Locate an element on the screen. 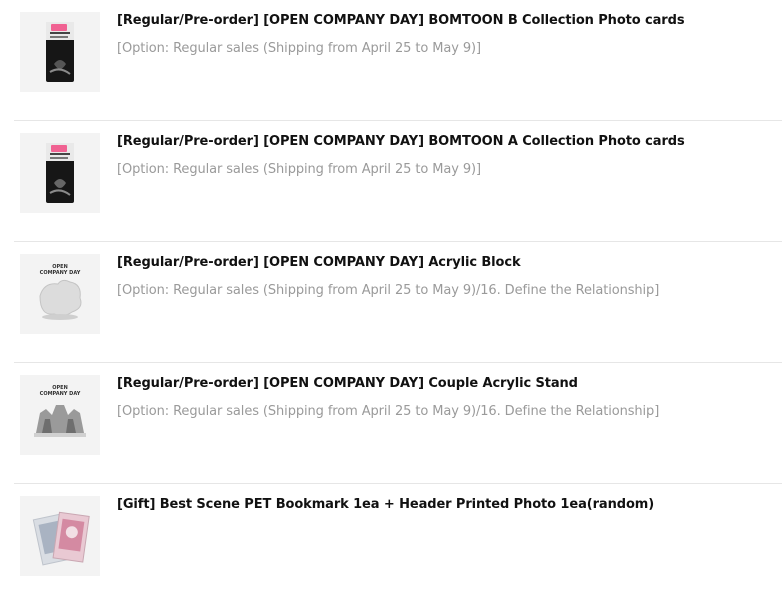 This screenshot has height=604, width=782. acrylic-block-image: OPEN COMPANY DAY is located at coordinates (60, 294).